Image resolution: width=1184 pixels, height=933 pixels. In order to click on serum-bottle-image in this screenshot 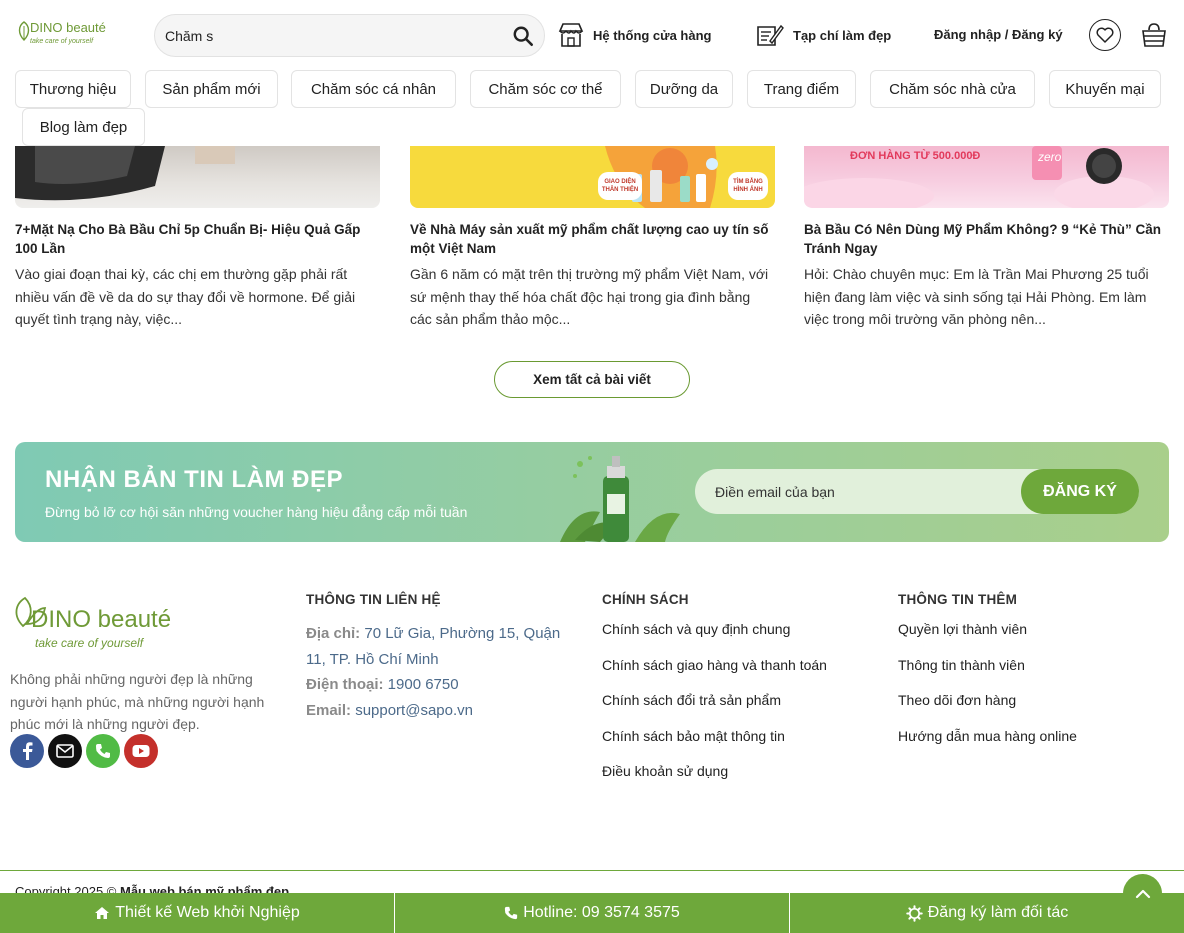, I will do `click(620, 499)`.